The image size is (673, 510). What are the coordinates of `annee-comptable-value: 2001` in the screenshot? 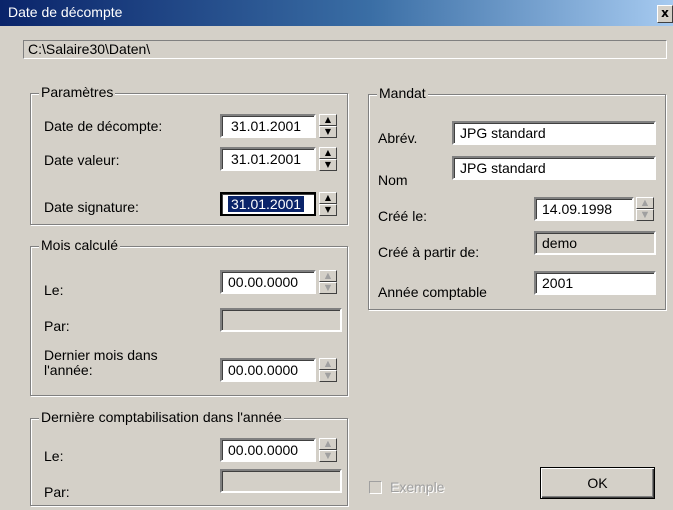 It's located at (558, 283).